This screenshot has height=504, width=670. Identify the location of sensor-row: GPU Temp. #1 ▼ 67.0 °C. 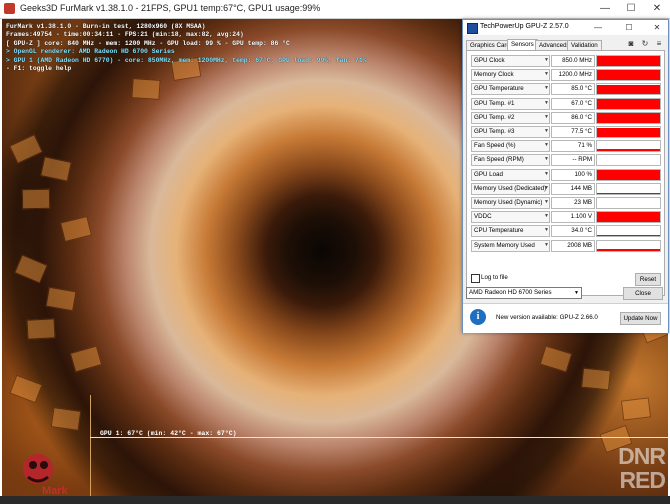
(566, 103).